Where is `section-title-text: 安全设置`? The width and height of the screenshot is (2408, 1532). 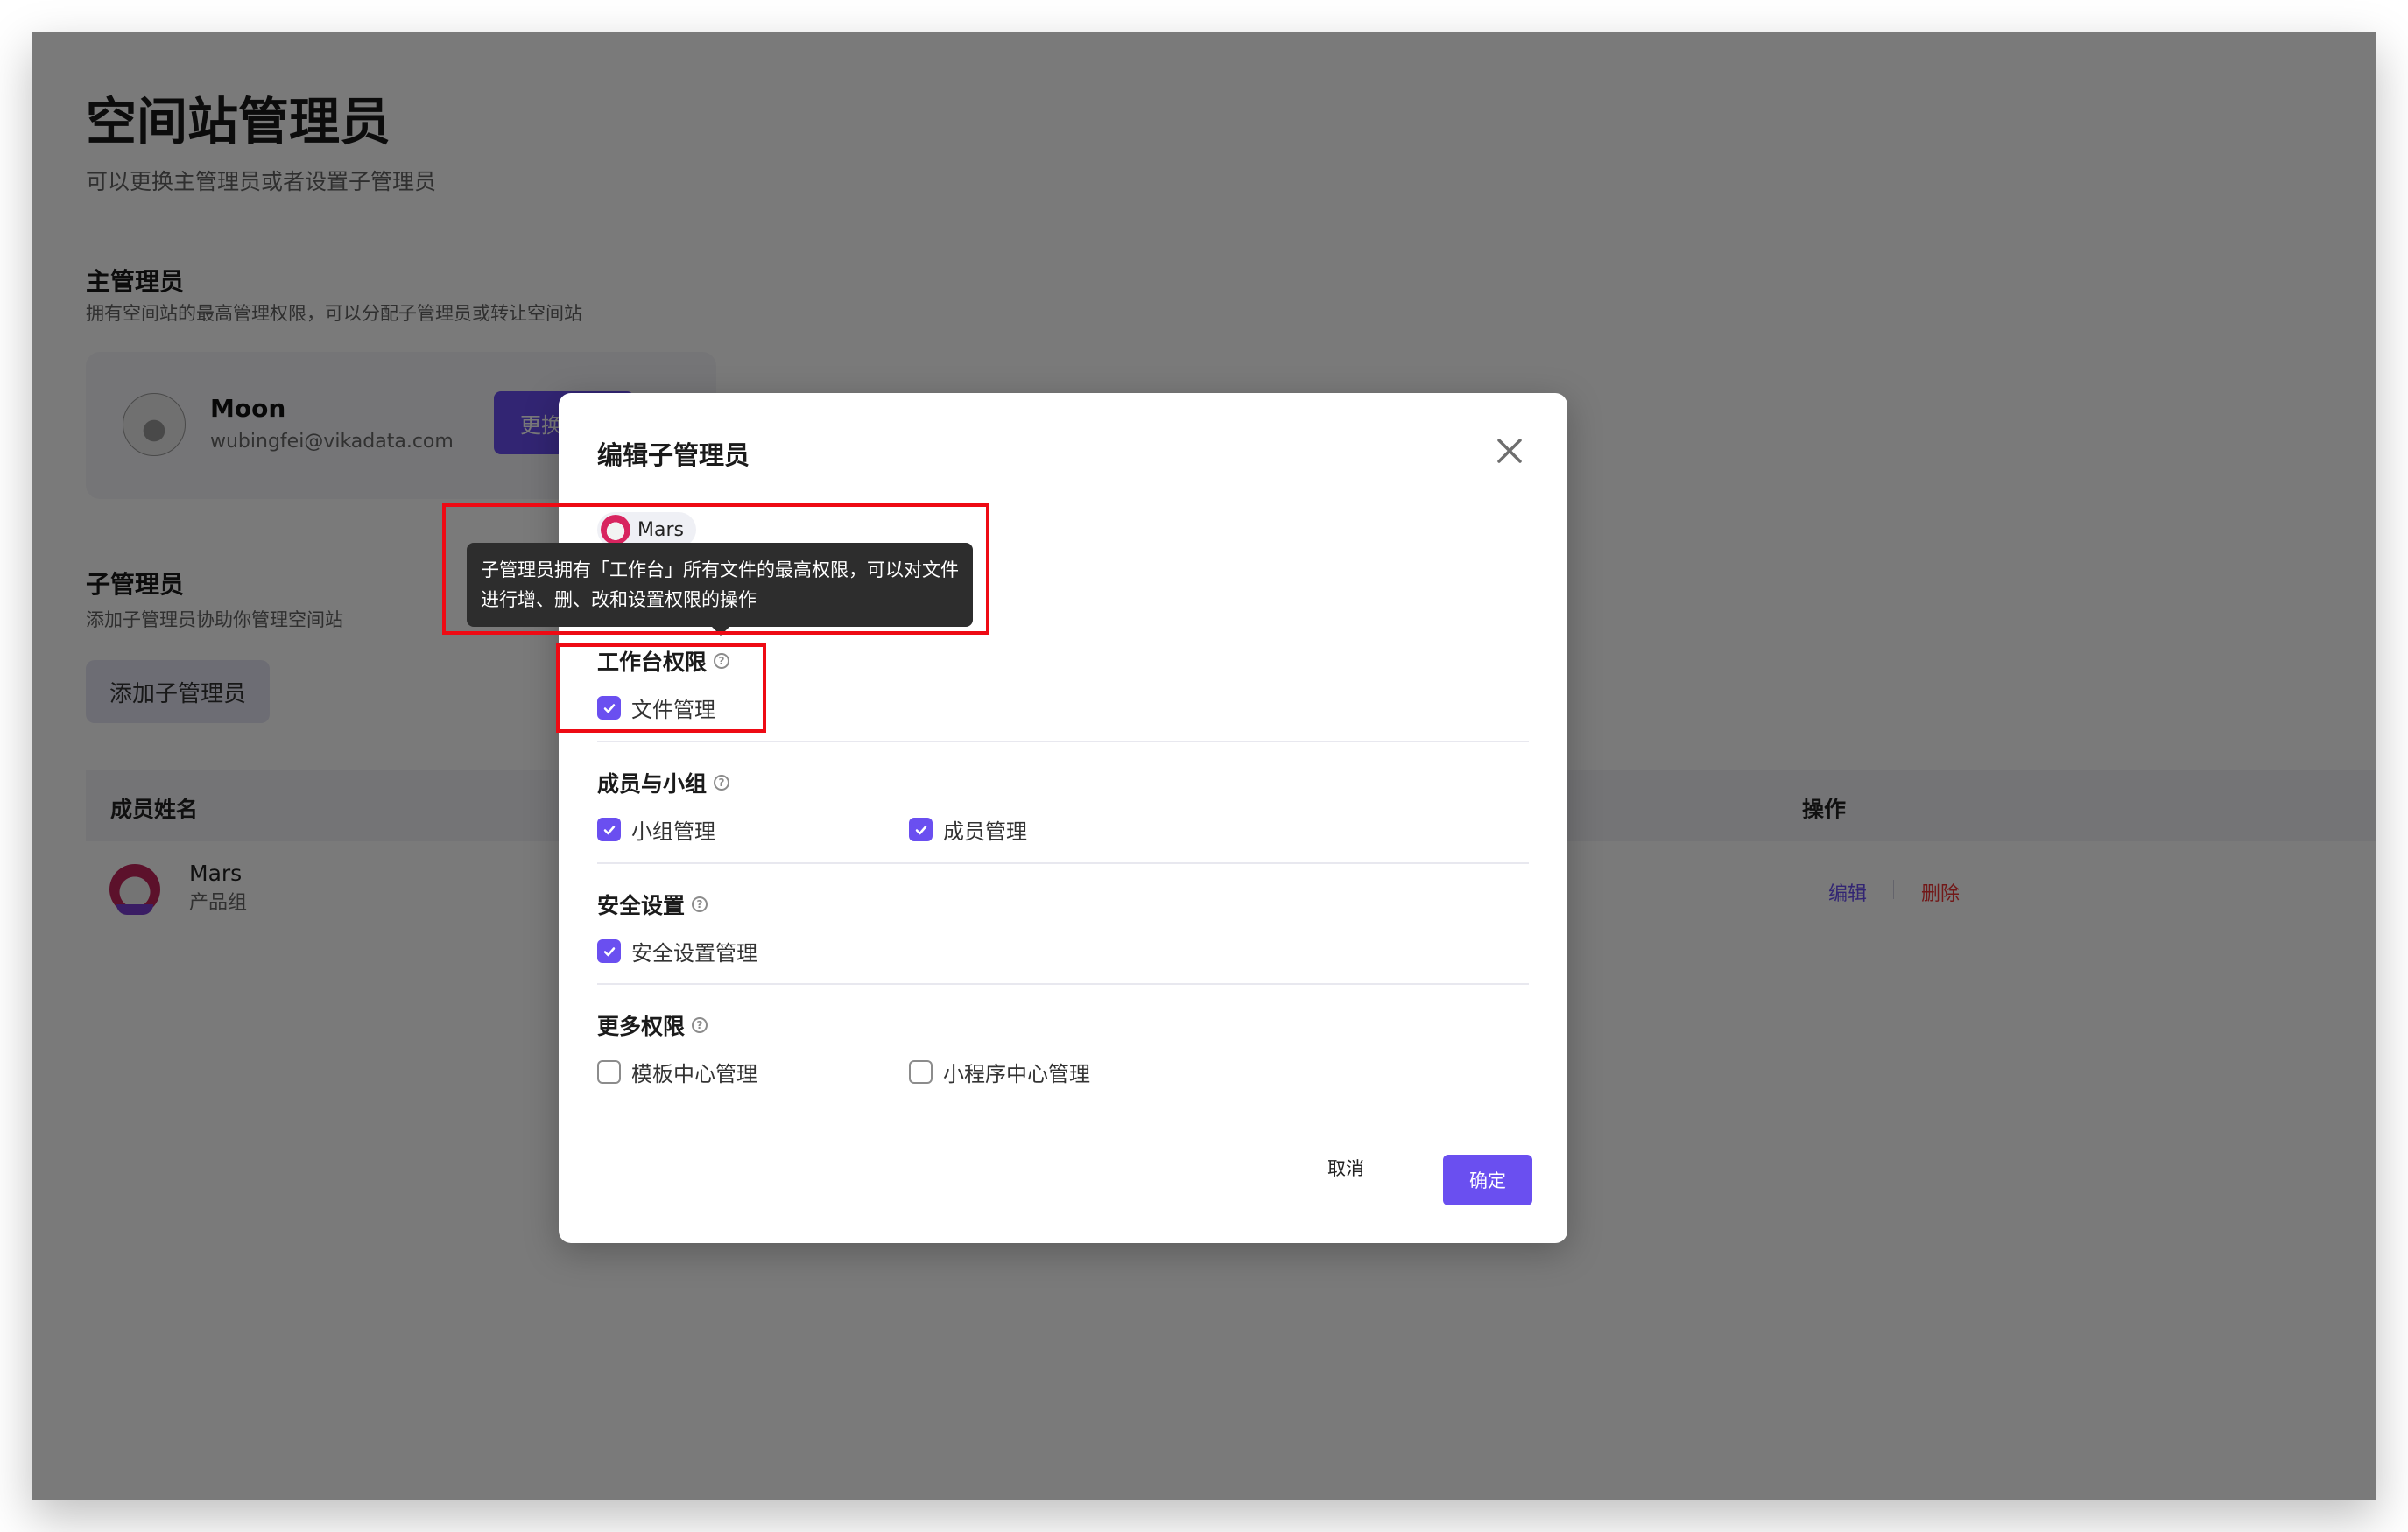
section-title-text: 安全设置 is located at coordinates (641, 906).